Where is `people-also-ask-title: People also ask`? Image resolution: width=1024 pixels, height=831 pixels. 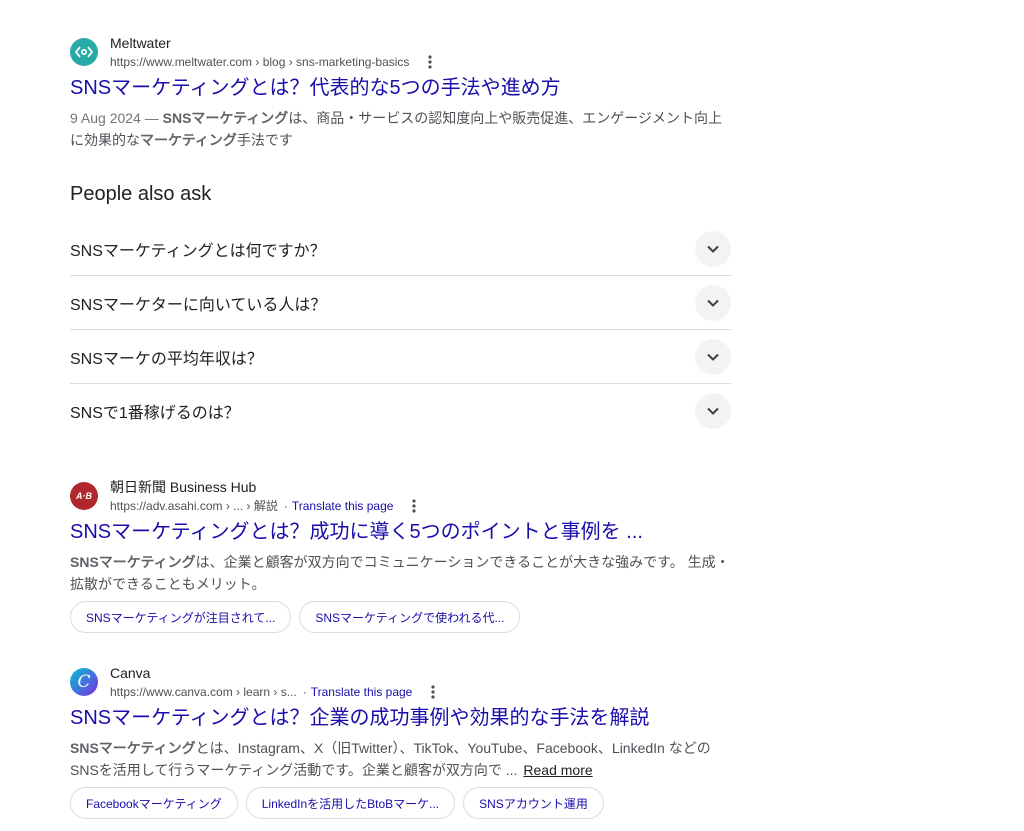
people-also-ask-title: People also ask is located at coordinates (141, 194).